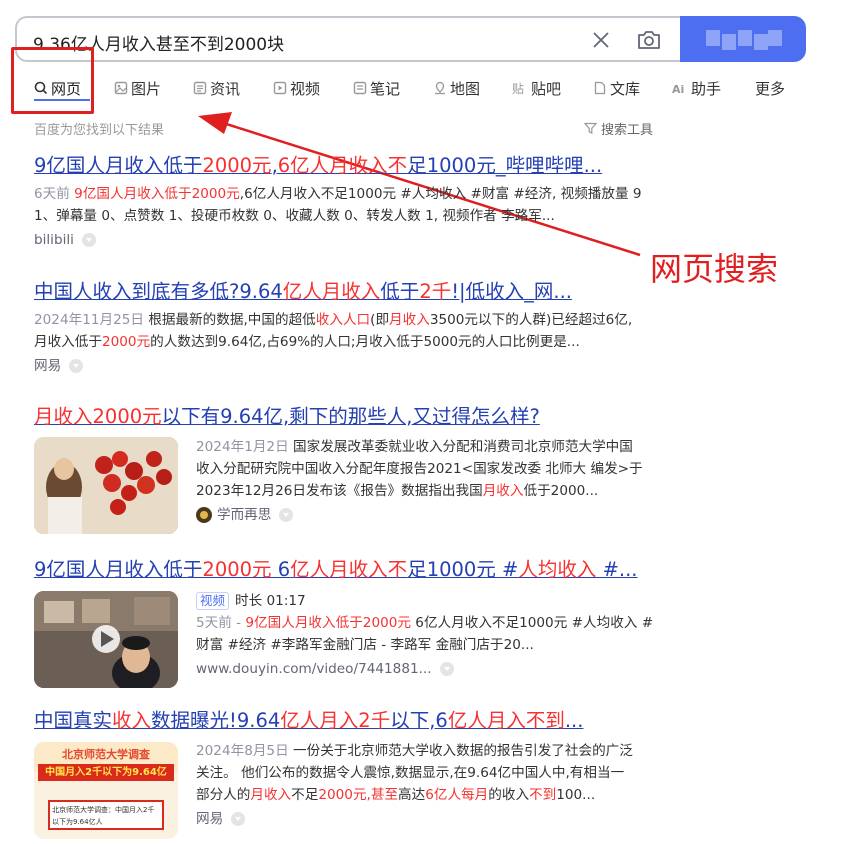 The width and height of the screenshot is (841, 844). I want to click on doc-icon, so click(600, 88).